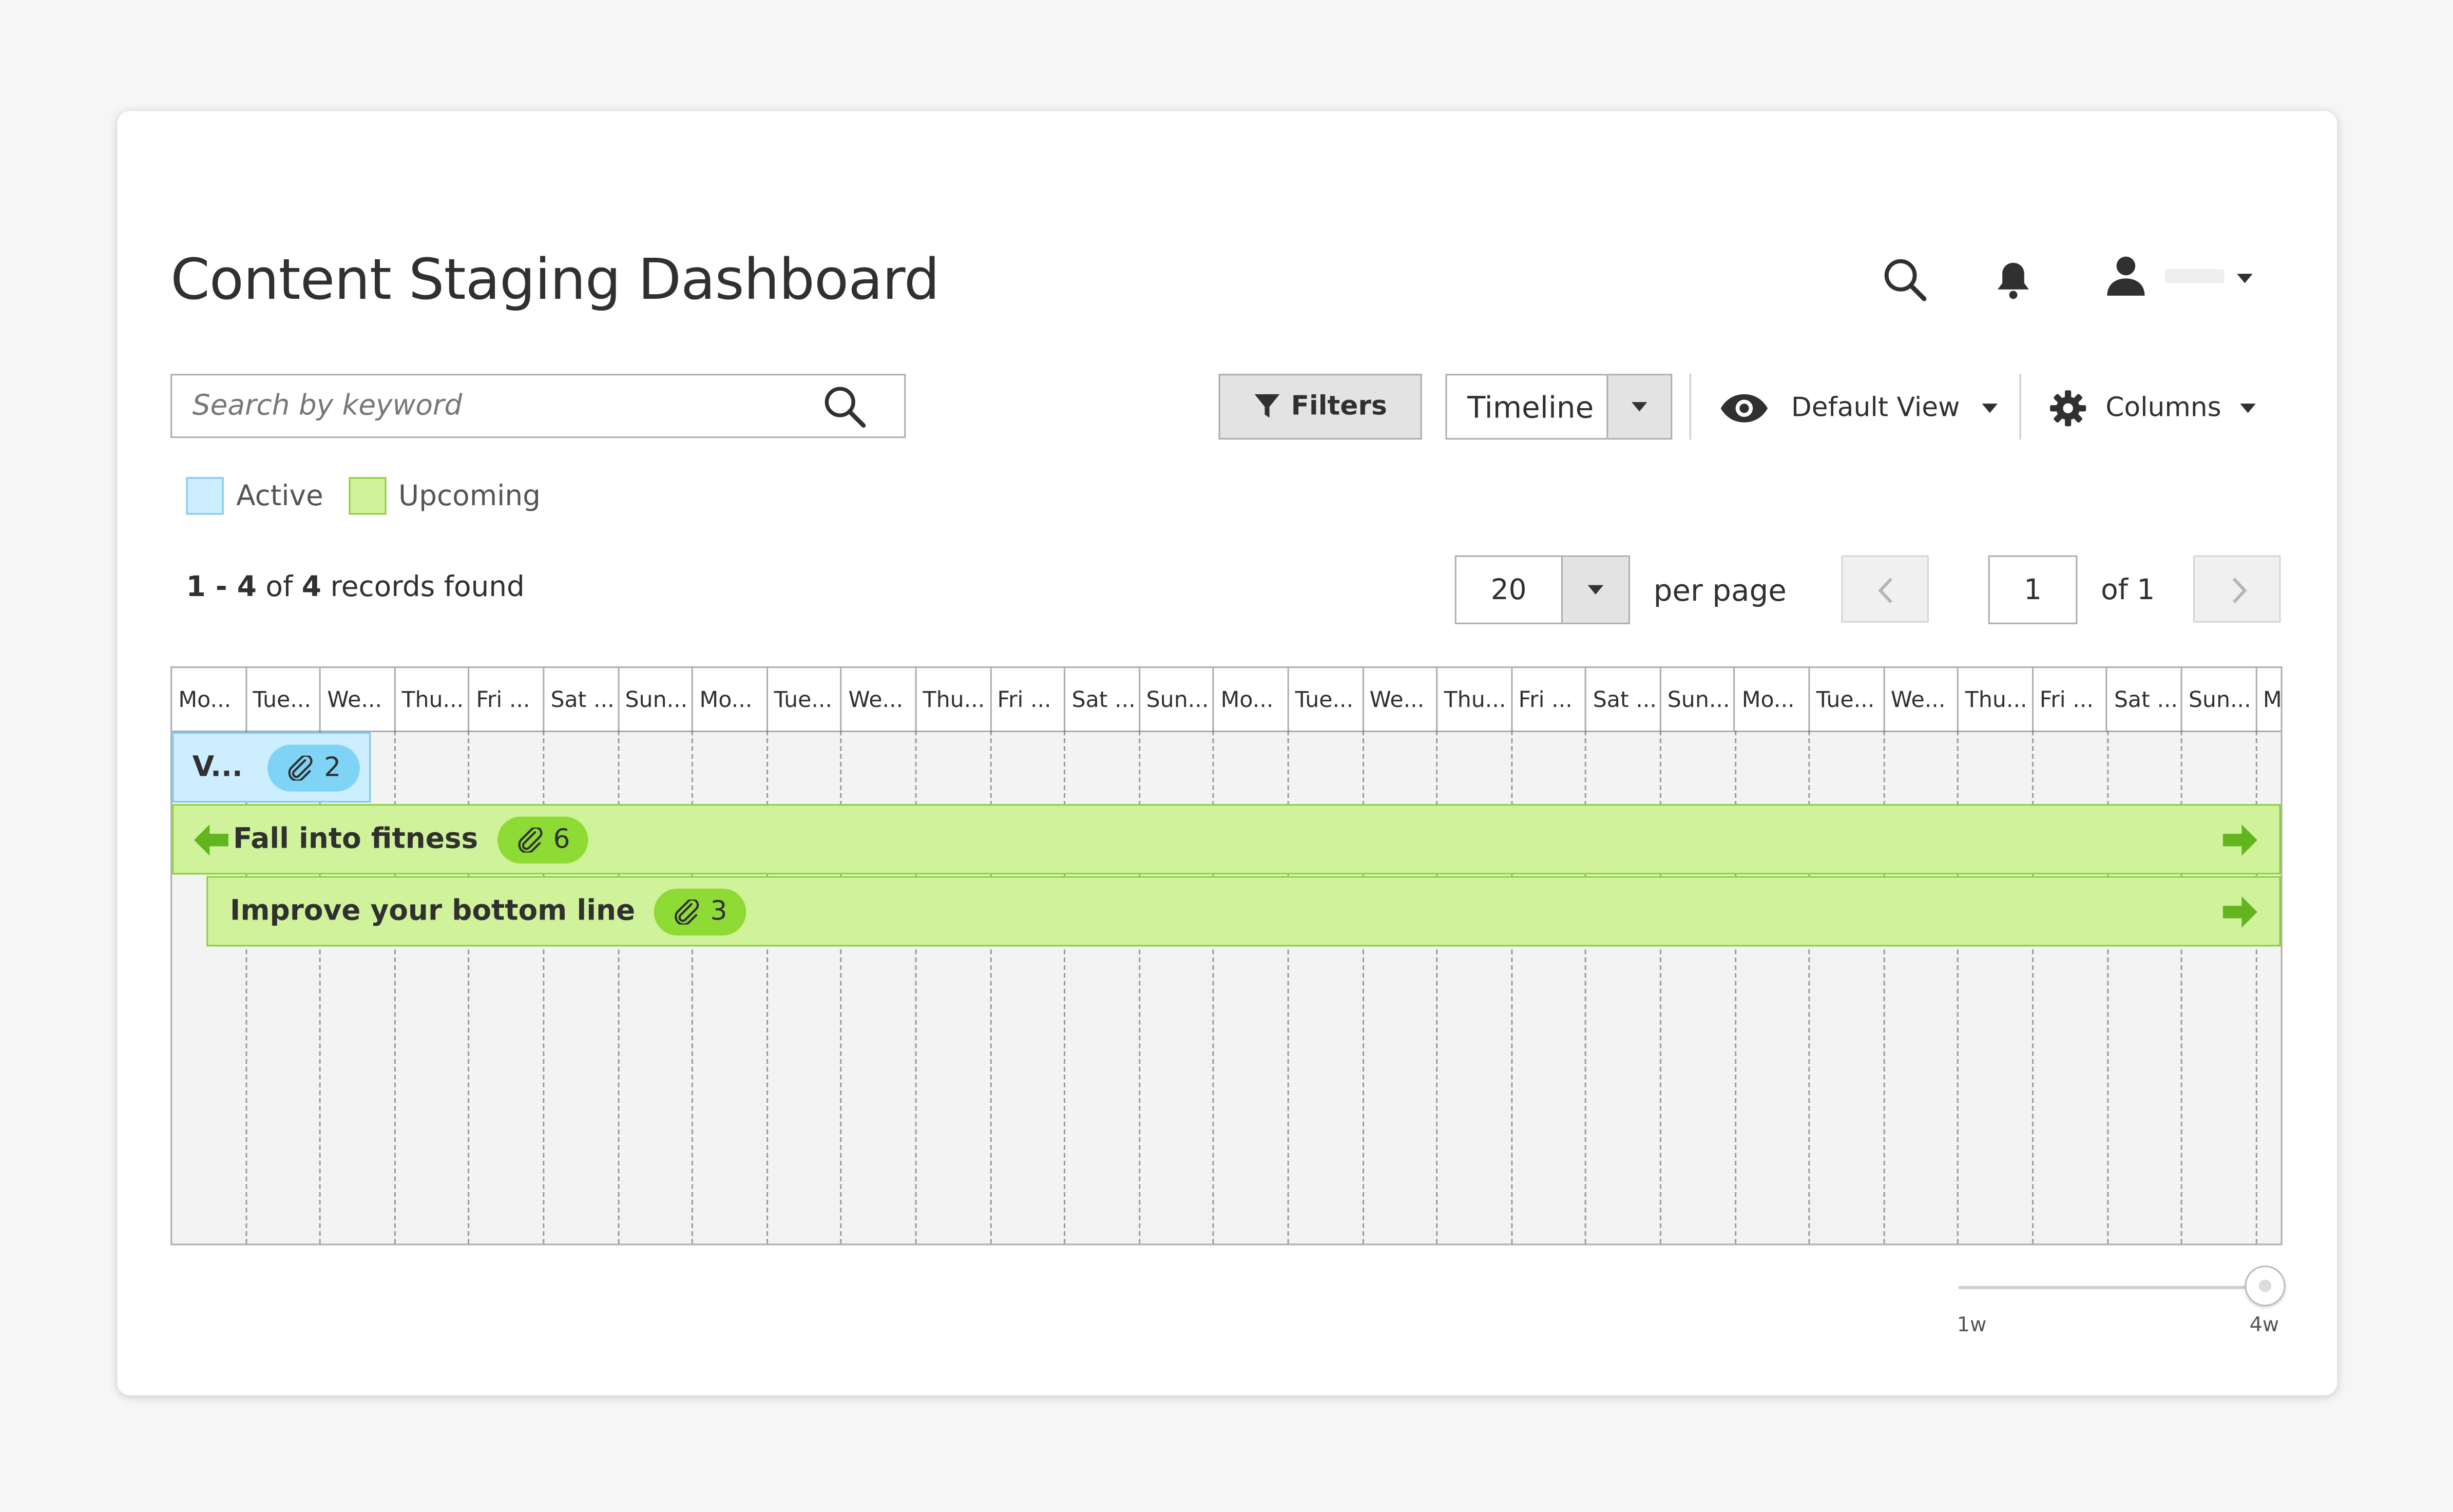  I want to click on linked-items-badge: 6, so click(542, 840).